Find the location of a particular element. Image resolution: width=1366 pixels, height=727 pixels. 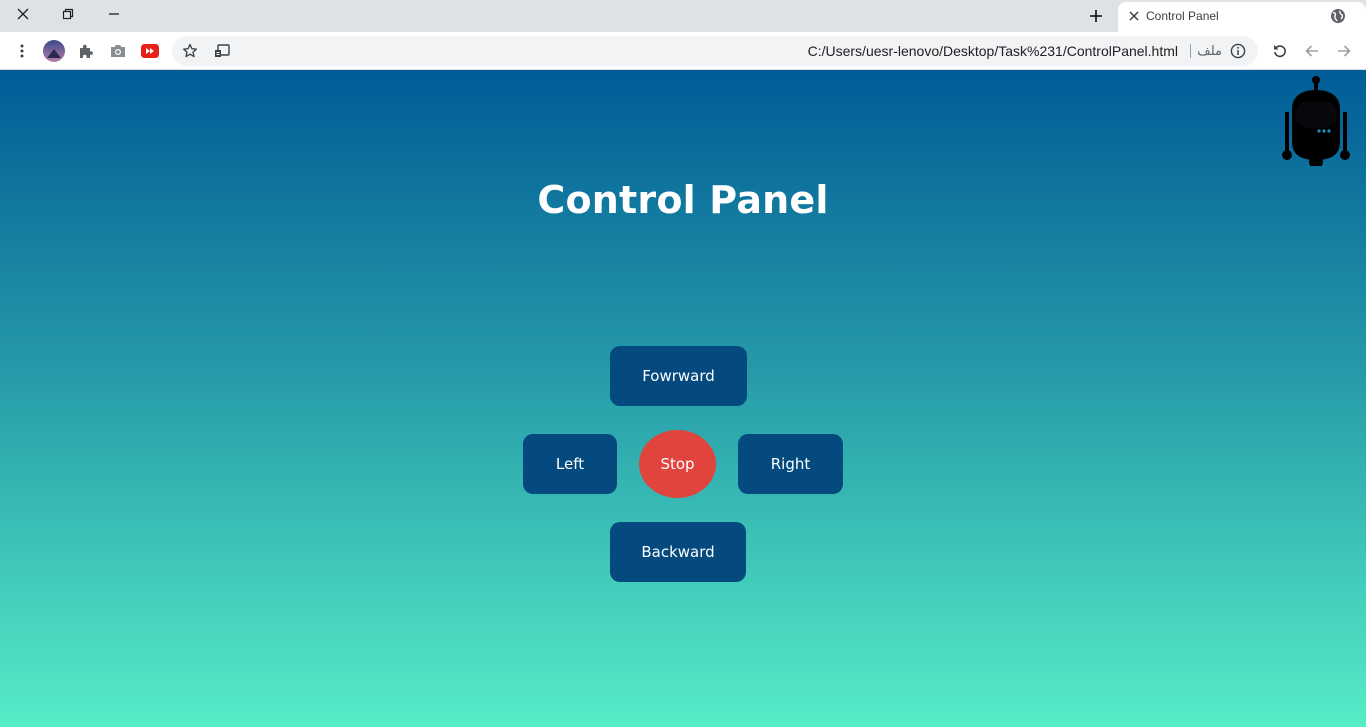

plus-icon is located at coordinates (1096, 16).